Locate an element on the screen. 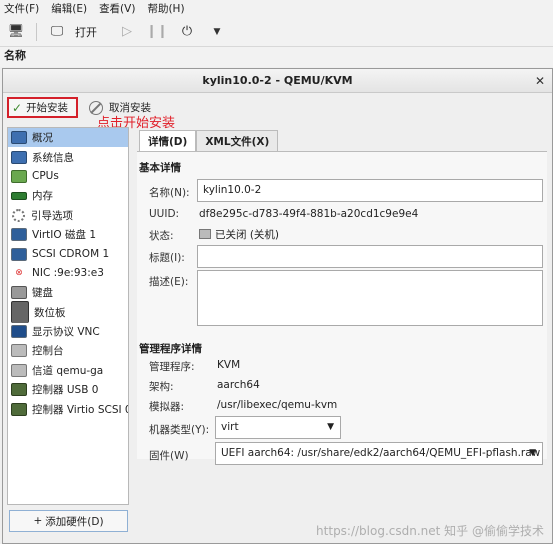 Image resolution: width=553 pixels, height=544 pixels. cdrom-icon is located at coordinates (19, 254).